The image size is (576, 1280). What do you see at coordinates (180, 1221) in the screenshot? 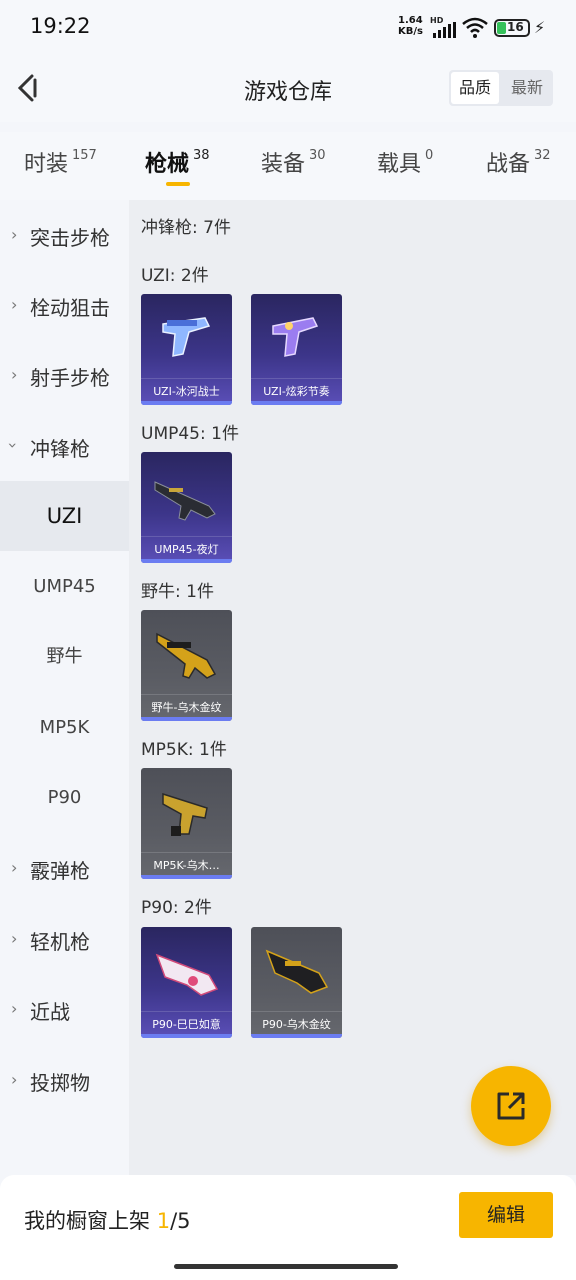
I see `showcase-total-count: /5` at bounding box center [180, 1221].